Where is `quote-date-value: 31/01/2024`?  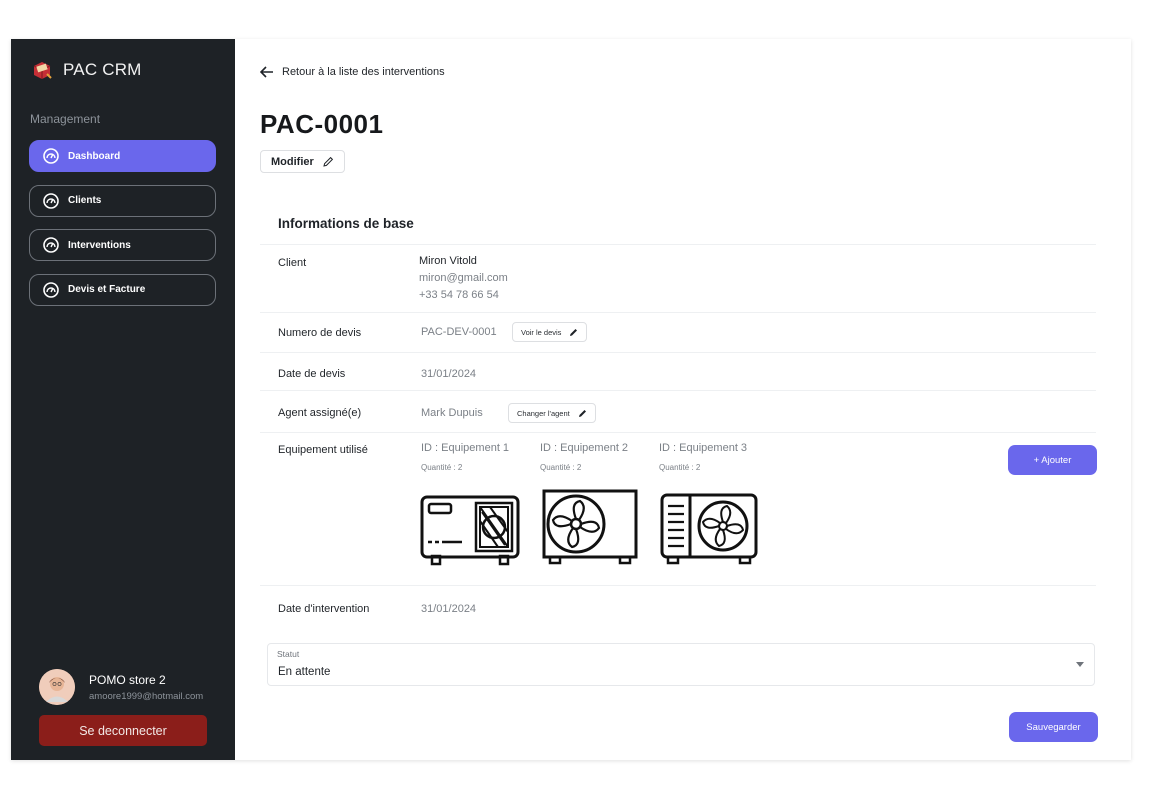 quote-date-value: 31/01/2024 is located at coordinates (449, 374).